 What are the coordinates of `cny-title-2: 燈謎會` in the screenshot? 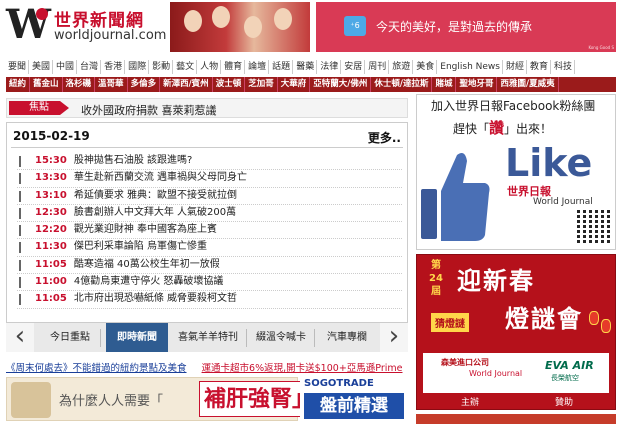 It's located at (544, 318).